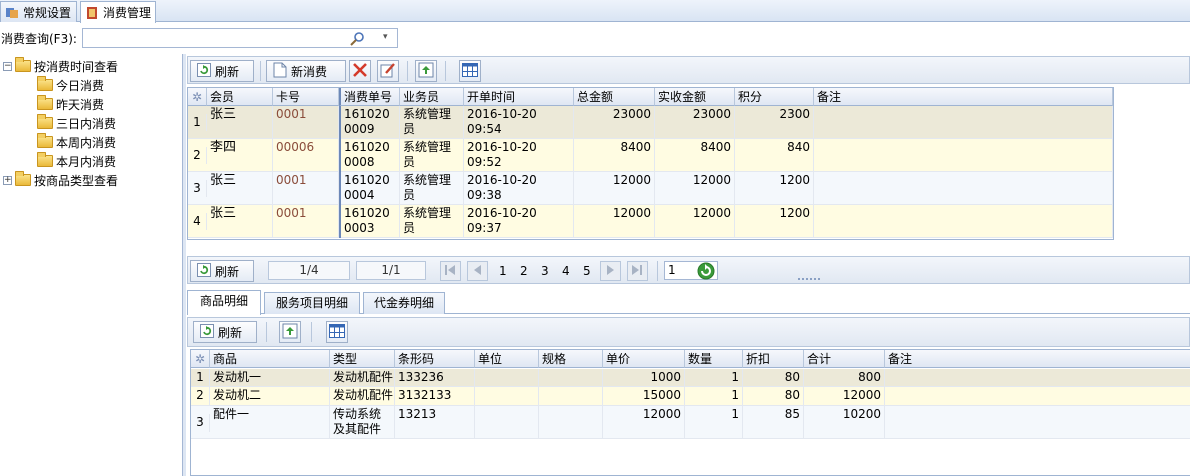 This screenshot has width=1190, height=476. Describe the element at coordinates (360, 71) in the screenshot. I see `delete-button` at that location.